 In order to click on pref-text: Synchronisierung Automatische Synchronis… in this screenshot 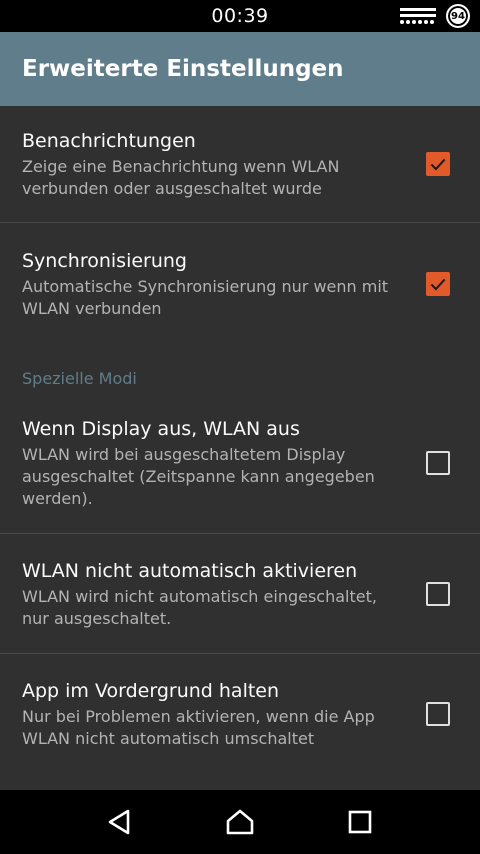, I will do `click(224, 284)`.